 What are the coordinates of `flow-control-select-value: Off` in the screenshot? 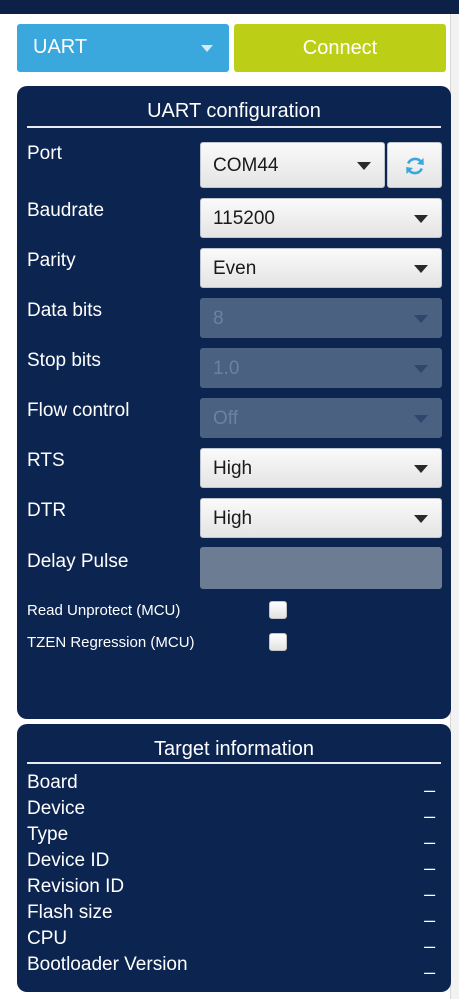 It's located at (225, 418).